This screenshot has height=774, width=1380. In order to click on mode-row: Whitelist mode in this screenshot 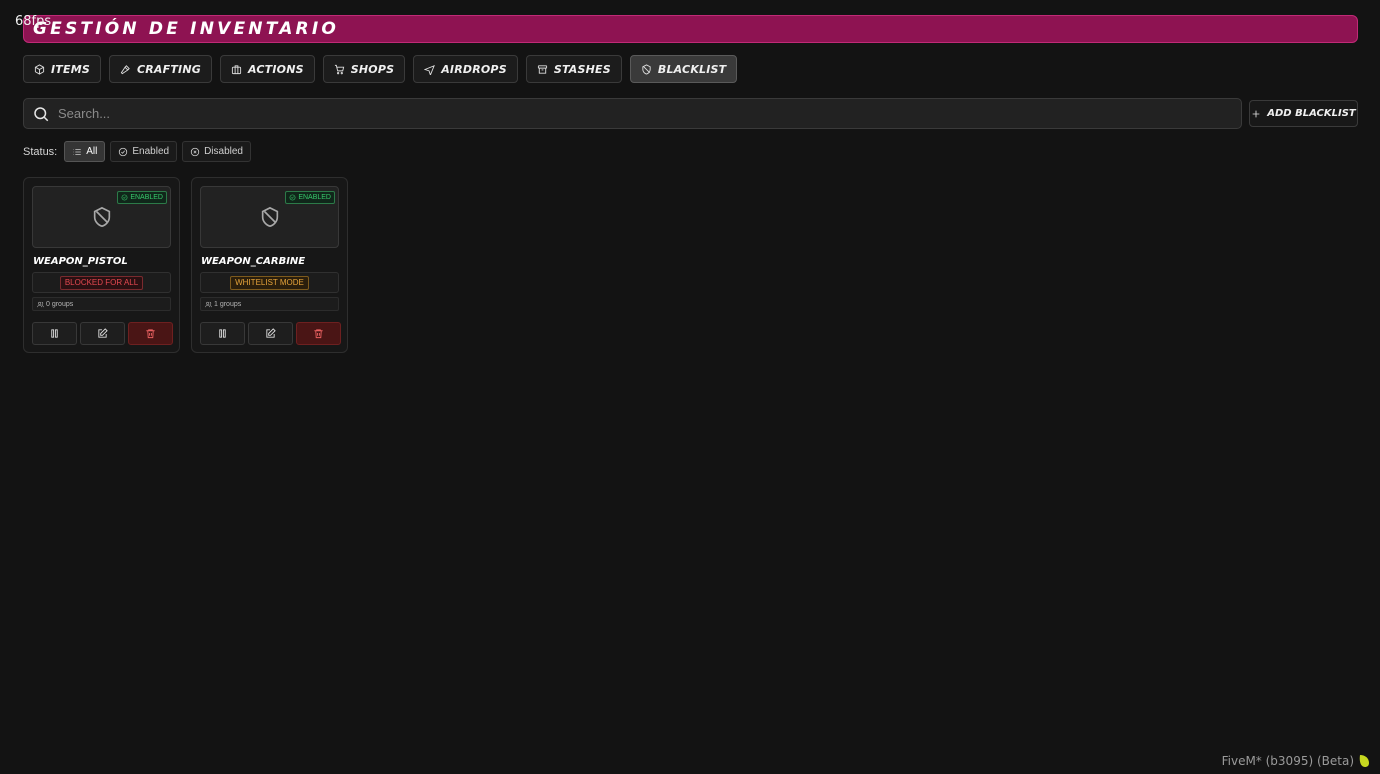, I will do `click(269, 282)`.